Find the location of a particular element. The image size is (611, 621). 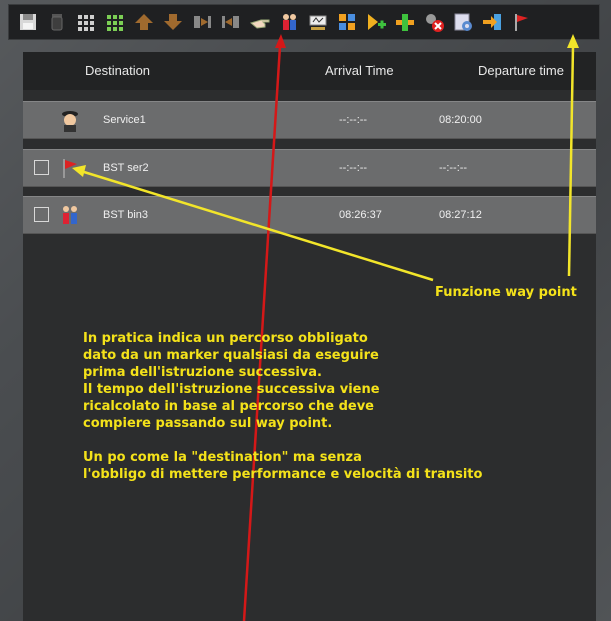

add-orange-icon is located at coordinates (404, 22).